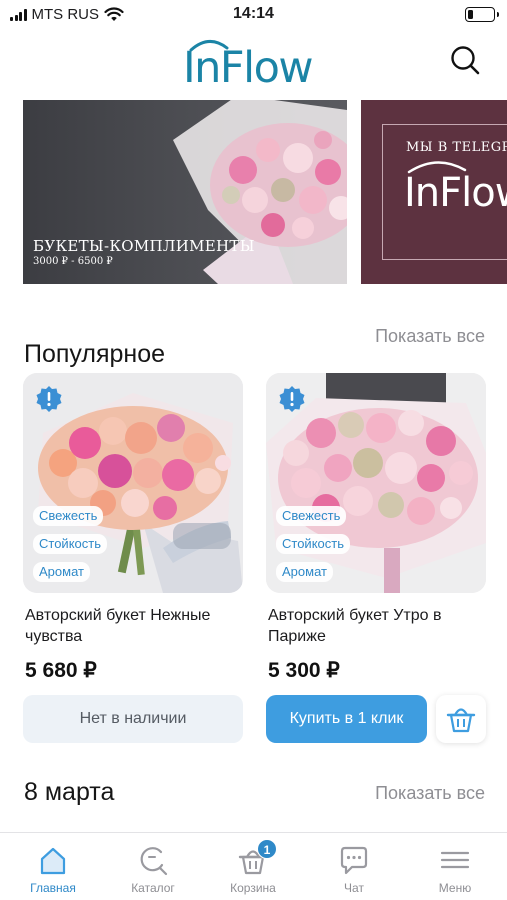 The image size is (507, 900). What do you see at coordinates (253, 888) in the screenshot?
I see `nav-label-cart: Корзина` at bounding box center [253, 888].